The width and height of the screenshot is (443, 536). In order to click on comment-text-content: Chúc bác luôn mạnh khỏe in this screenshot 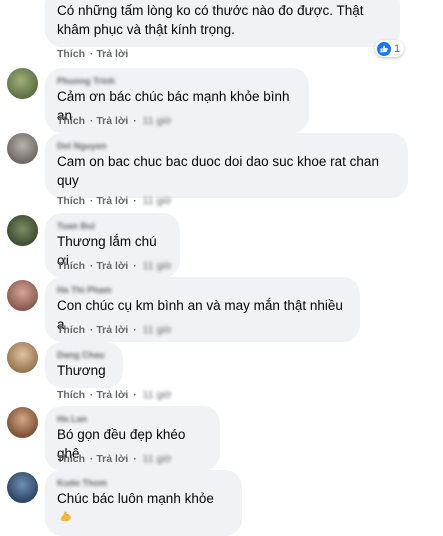, I will do `click(135, 498)`.